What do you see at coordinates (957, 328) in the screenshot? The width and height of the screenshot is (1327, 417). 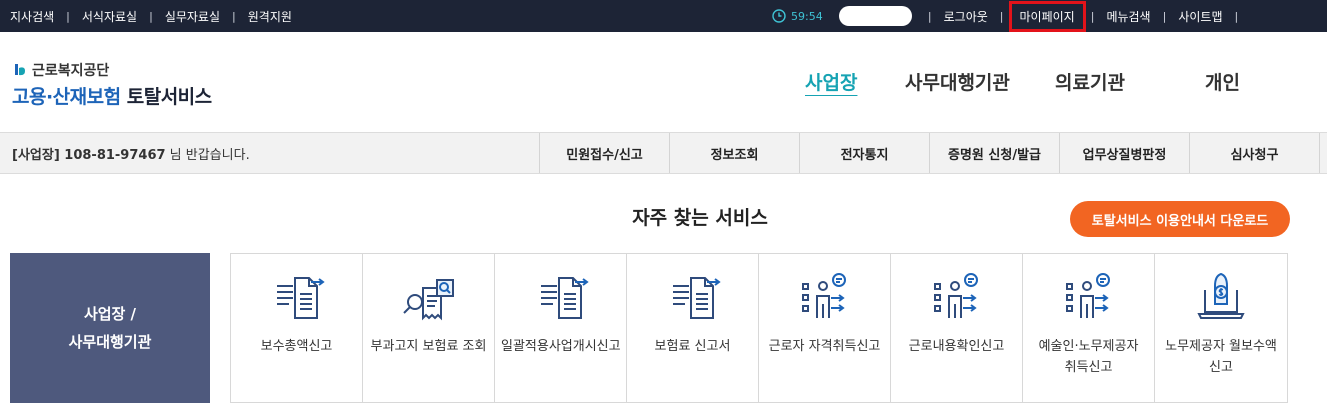 I see `service-card: 근로내용확인신고` at bounding box center [957, 328].